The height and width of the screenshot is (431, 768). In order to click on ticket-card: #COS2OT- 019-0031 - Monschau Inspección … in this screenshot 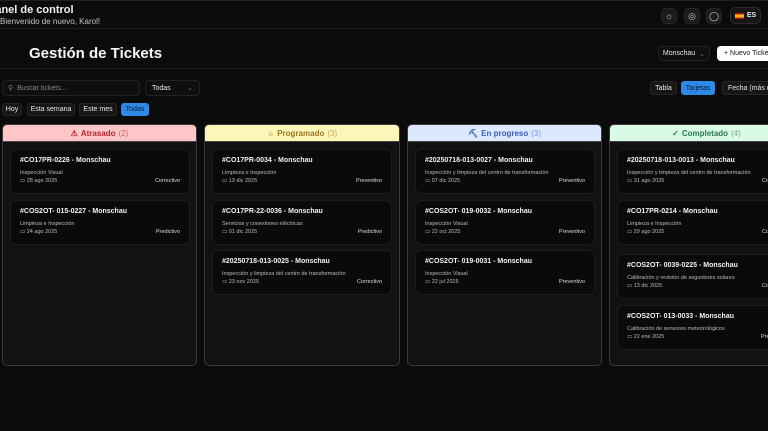, I will do `click(505, 272)`.